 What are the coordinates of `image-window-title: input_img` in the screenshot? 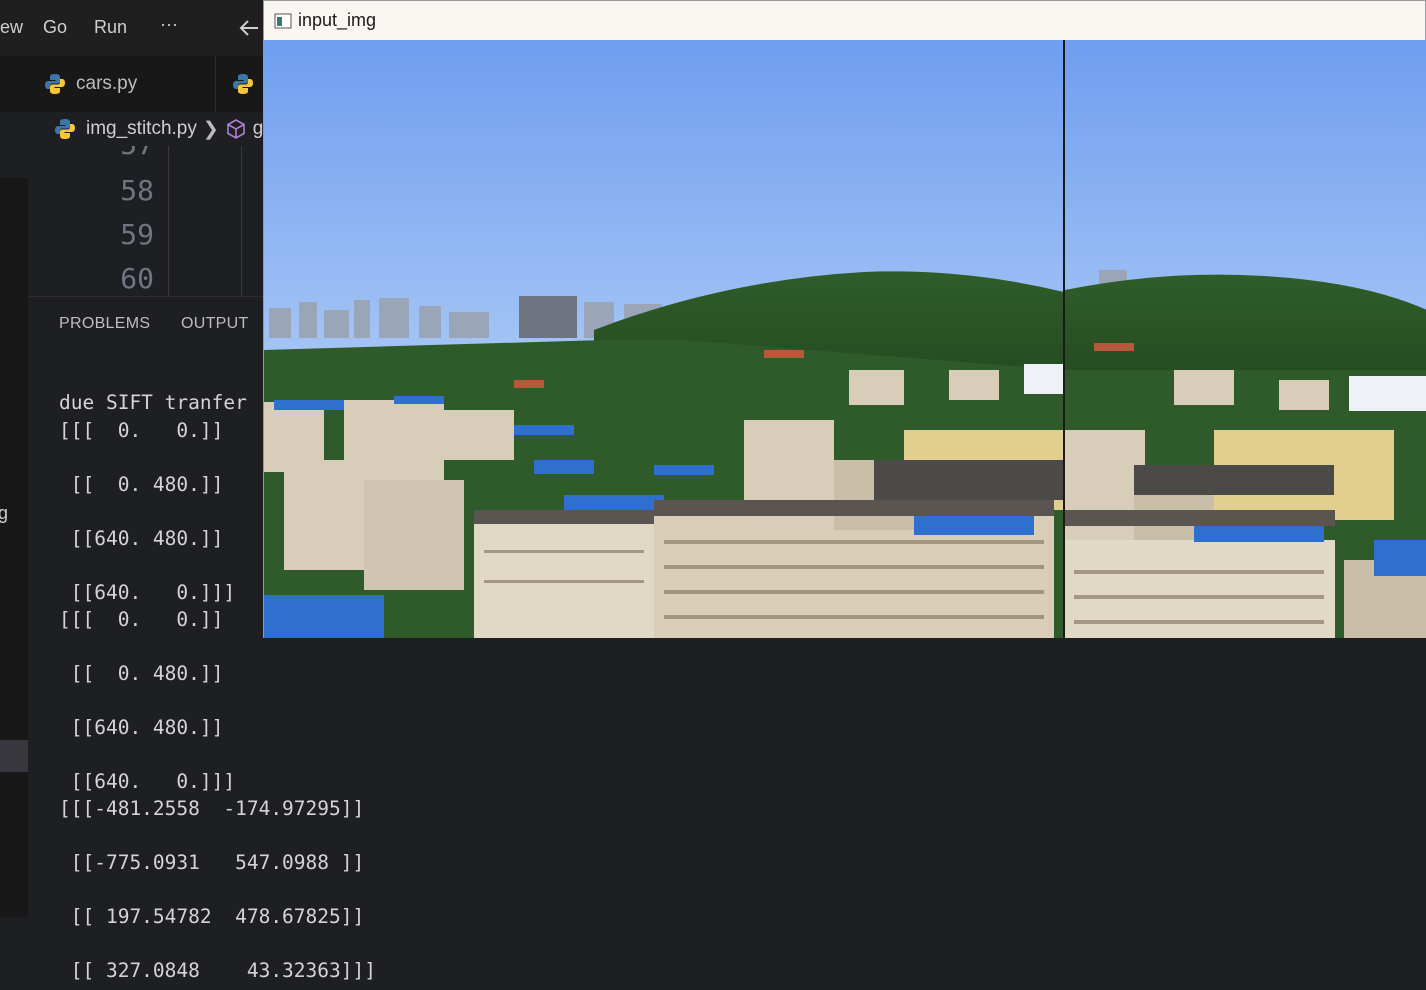 It's located at (337, 20).